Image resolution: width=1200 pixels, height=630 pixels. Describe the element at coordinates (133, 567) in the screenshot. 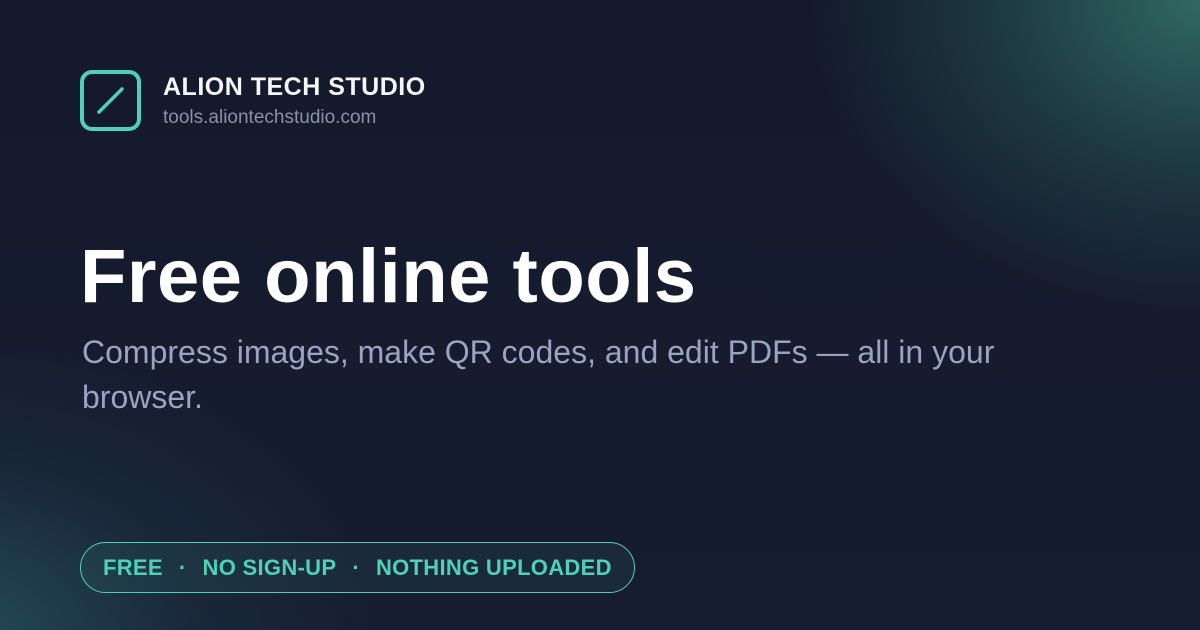

I see `badge-item-free: FREE` at that location.